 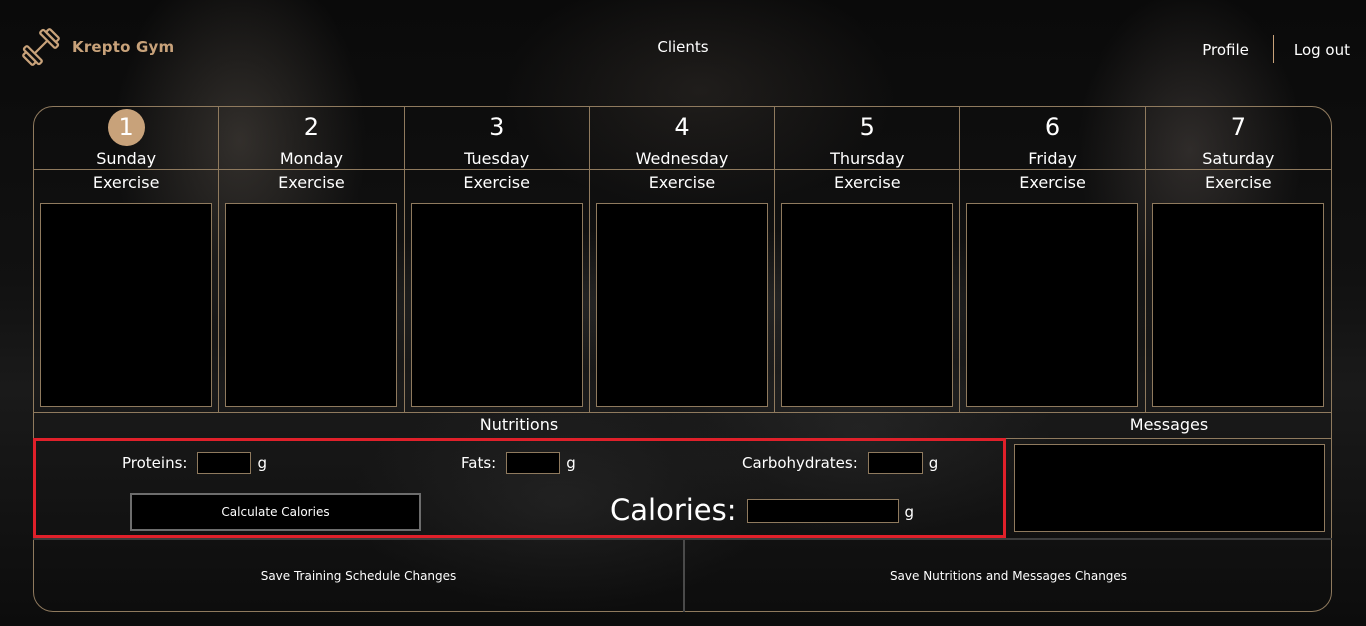 I want to click on day-column-thursday: 5 Thursday Exercise, so click(x=868, y=259).